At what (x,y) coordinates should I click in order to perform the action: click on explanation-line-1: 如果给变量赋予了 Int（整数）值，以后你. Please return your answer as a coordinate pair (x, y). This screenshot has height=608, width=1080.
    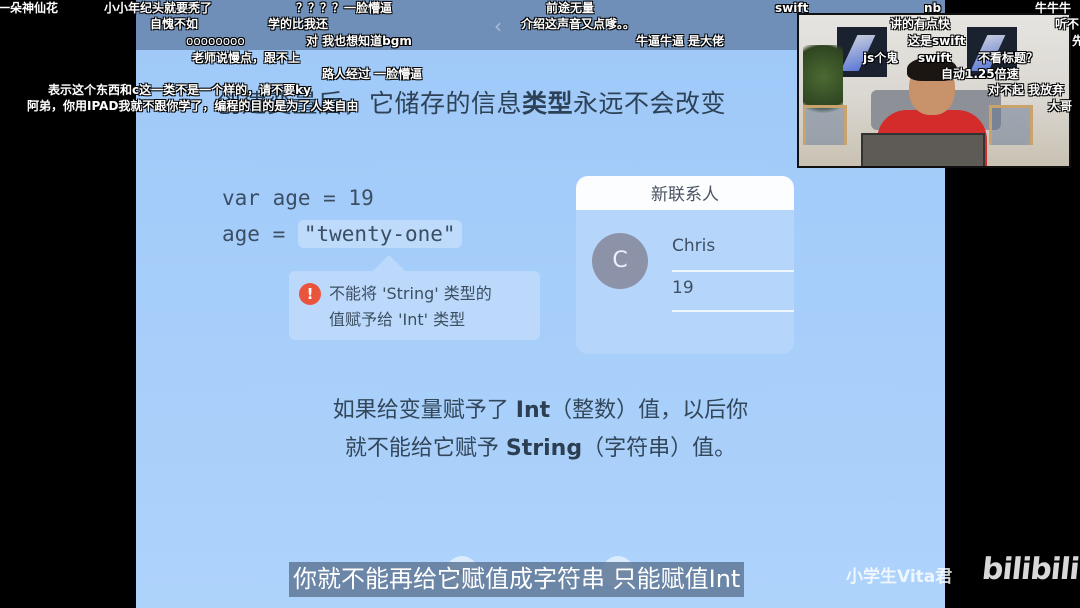
    Looking at the image, I should click on (540, 411).